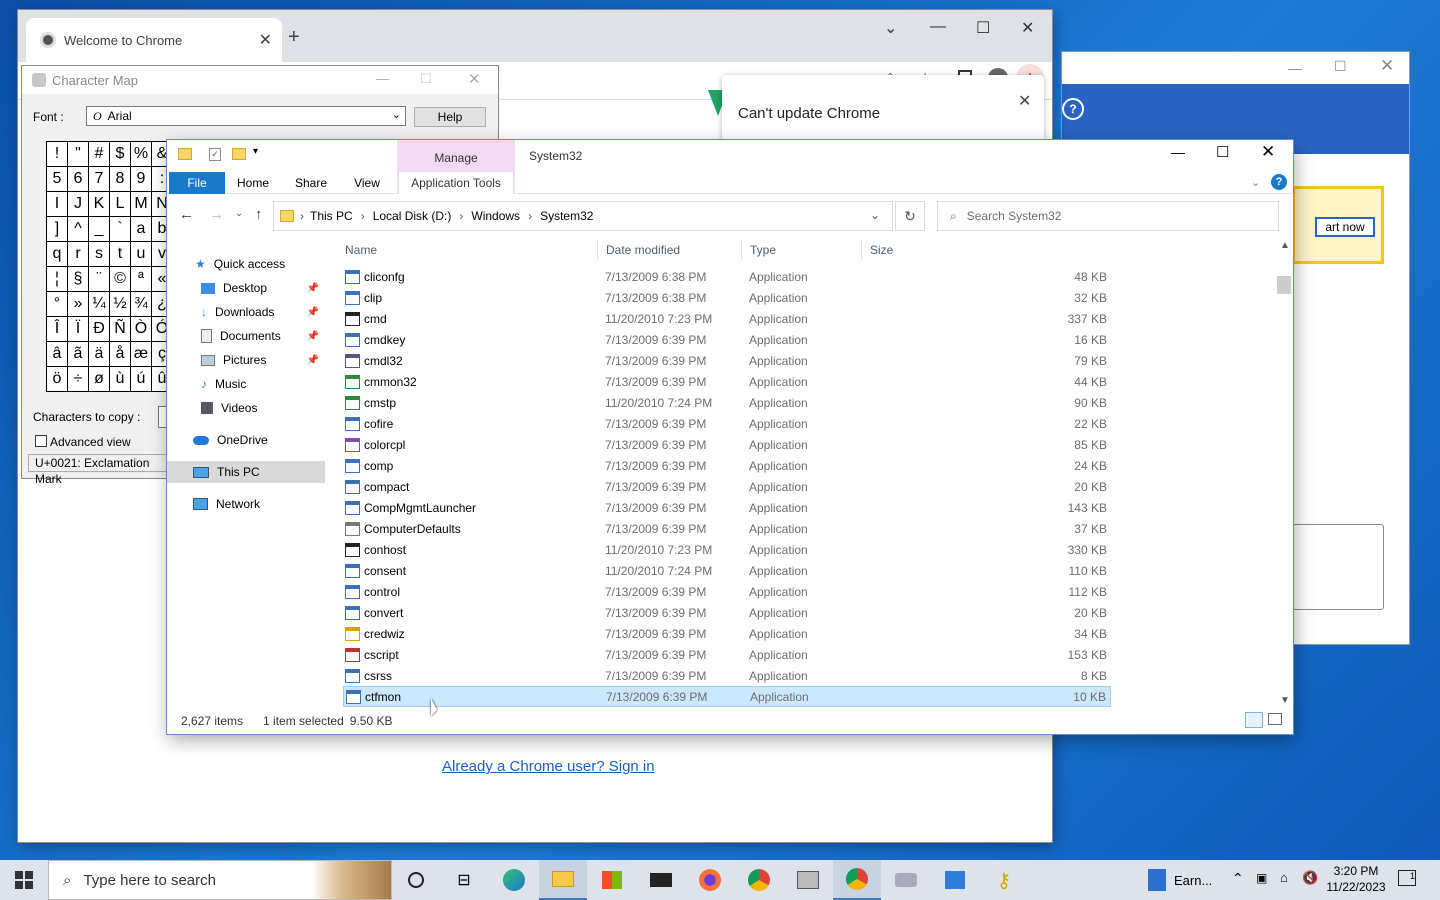 This screenshot has height=900, width=1440. Describe the element at coordinates (215, 154) in the screenshot. I see `properties-icon: ✓` at that location.